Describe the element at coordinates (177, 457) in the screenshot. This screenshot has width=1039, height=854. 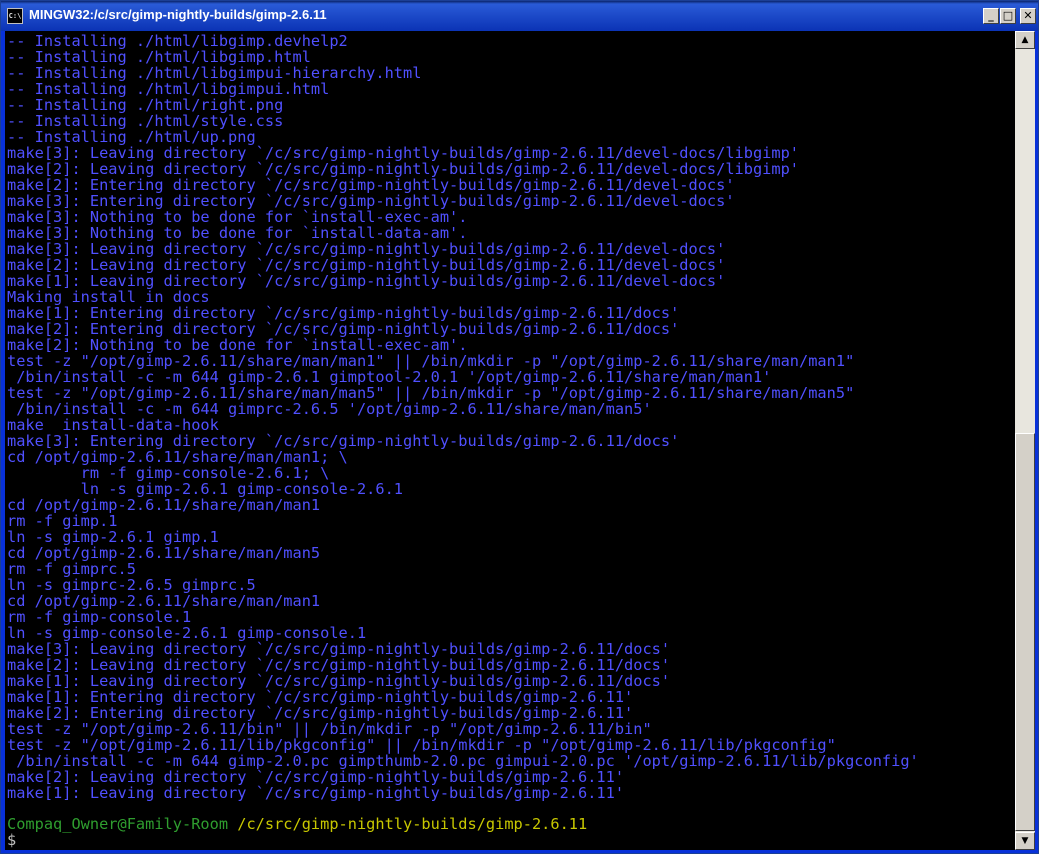
I see `terminal-line: cd /opt/gimp-2.6.11/share/man/man1; \` at that location.